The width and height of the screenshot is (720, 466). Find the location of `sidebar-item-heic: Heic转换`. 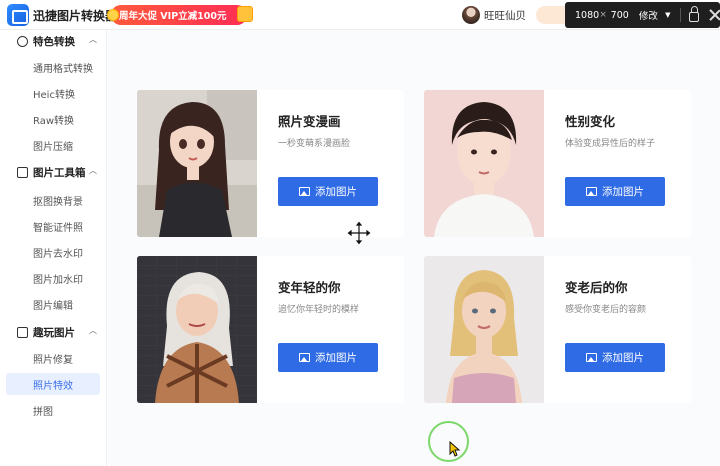

sidebar-item-heic: Heic转换 is located at coordinates (53, 93).